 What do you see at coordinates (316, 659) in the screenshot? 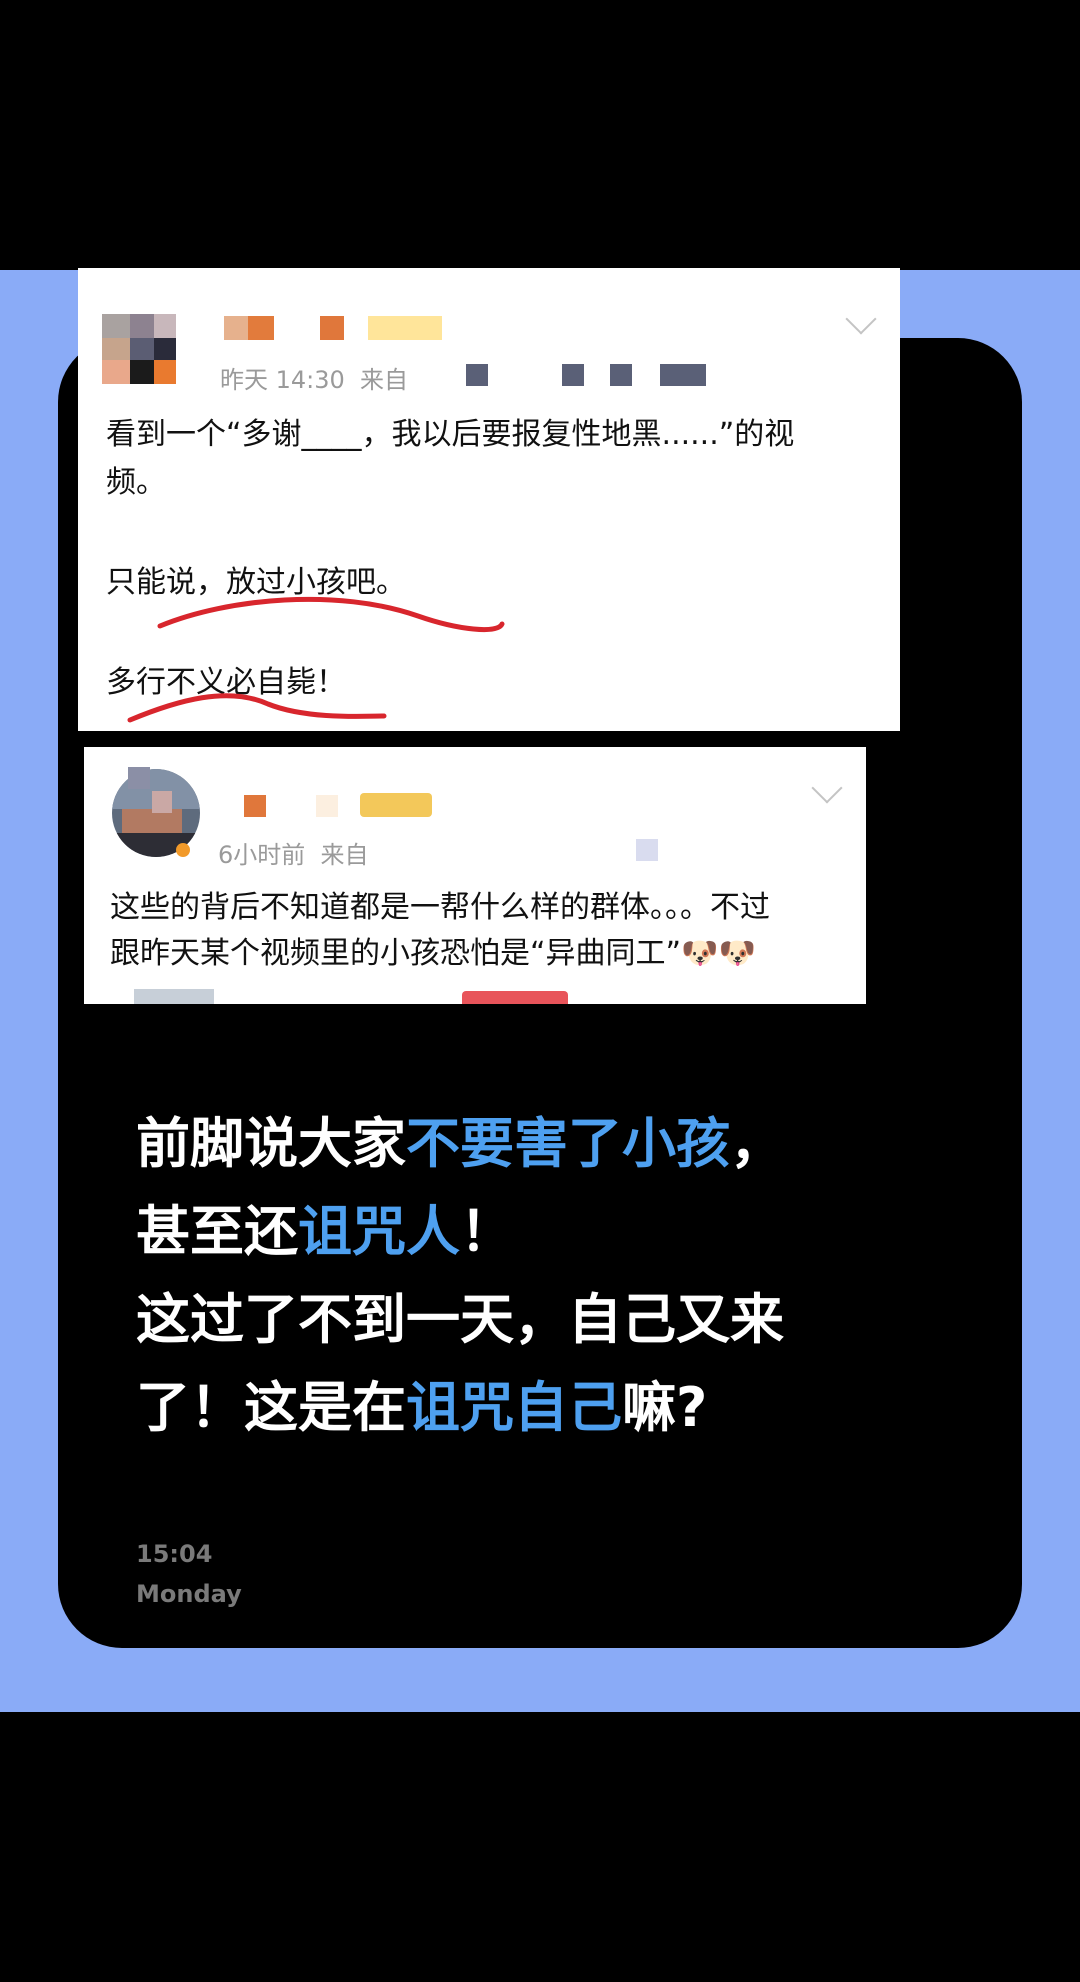
I see `red-underline` at bounding box center [316, 659].